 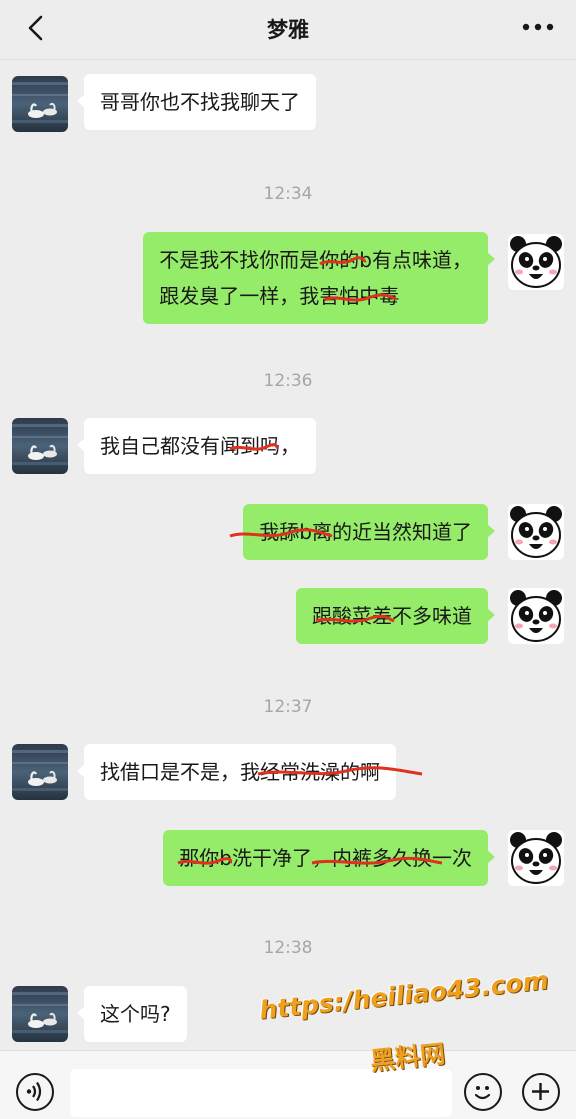 I want to click on input-bar, so click(x=288, y=1084).